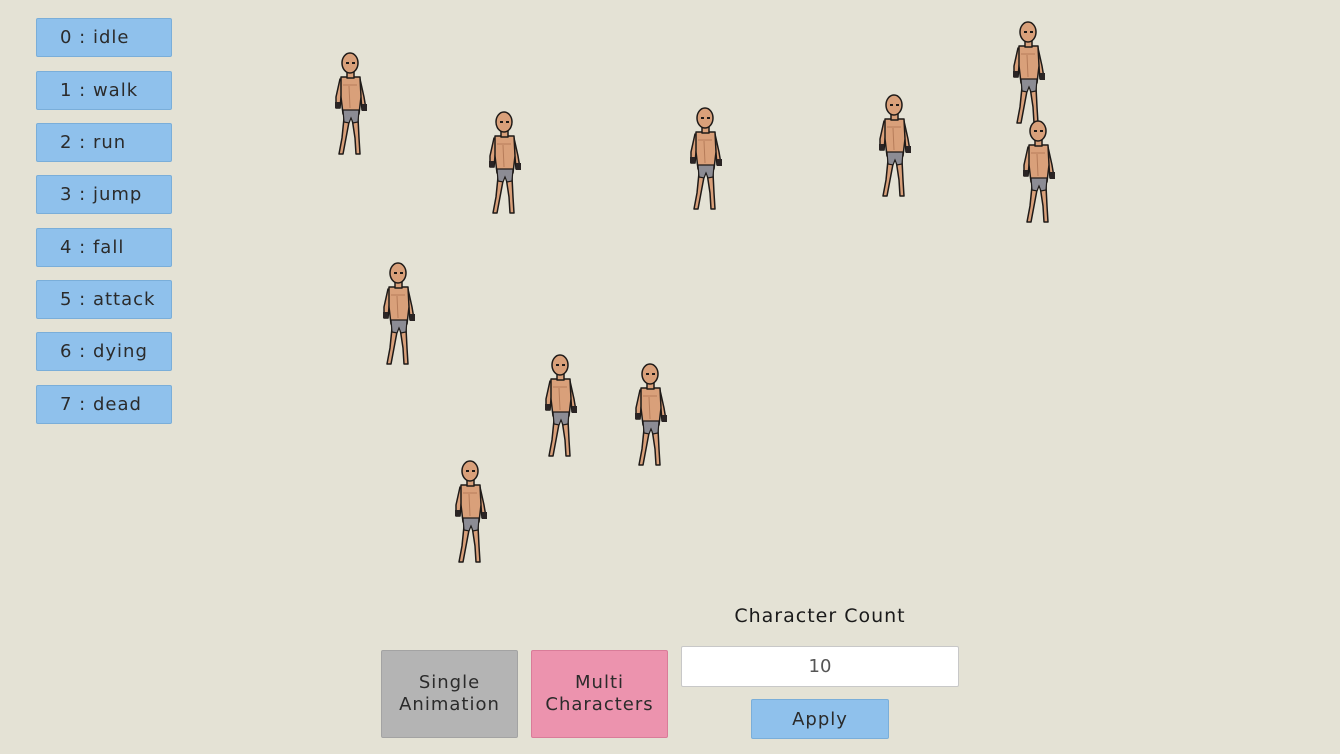 Image resolution: width=1340 pixels, height=754 pixels. I want to click on anim-button-jump: 3 : jump, so click(104, 194).